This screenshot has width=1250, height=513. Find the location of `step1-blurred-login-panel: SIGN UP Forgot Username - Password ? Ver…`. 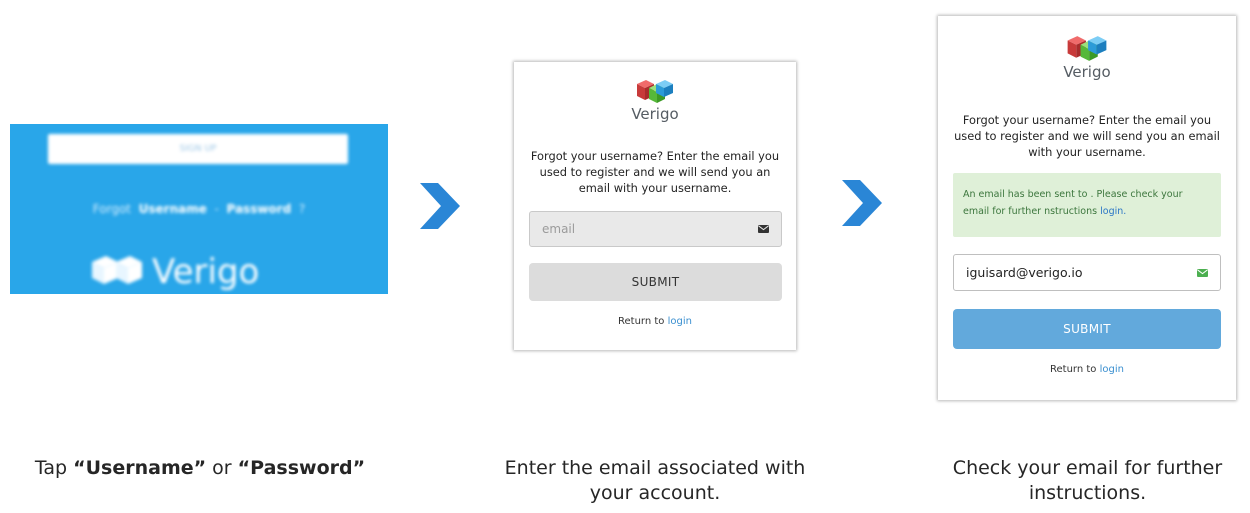

step1-blurred-login-panel: SIGN UP Forgot Username - Password ? Ver… is located at coordinates (199, 209).